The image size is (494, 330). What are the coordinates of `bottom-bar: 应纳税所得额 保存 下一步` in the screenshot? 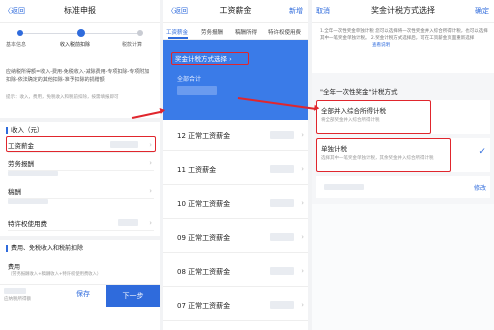 It's located at (80, 295).